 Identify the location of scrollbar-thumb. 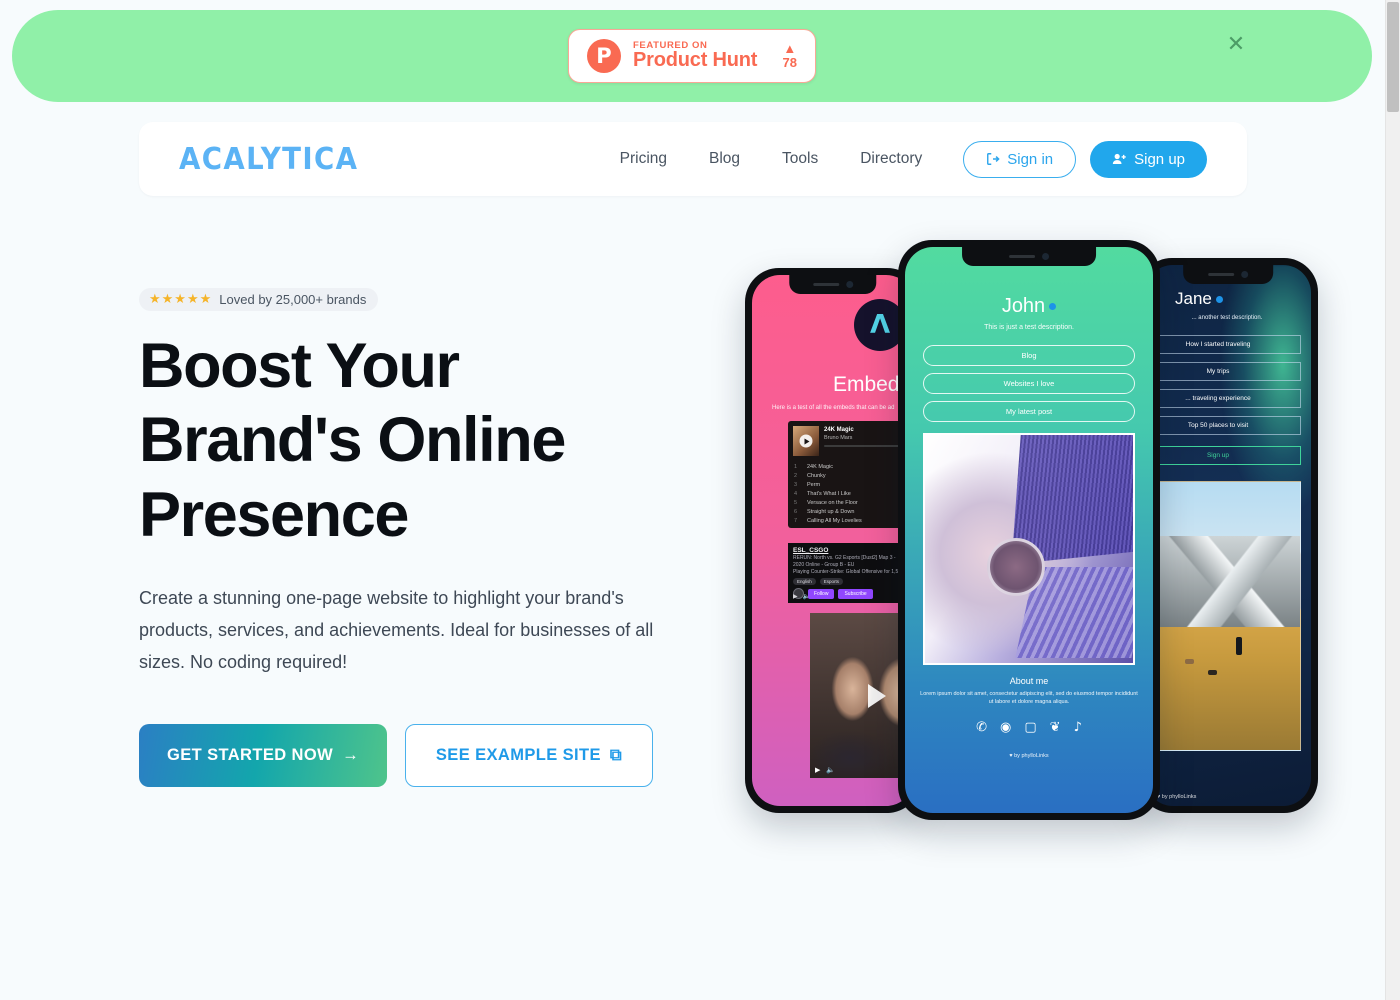
(1393, 57).